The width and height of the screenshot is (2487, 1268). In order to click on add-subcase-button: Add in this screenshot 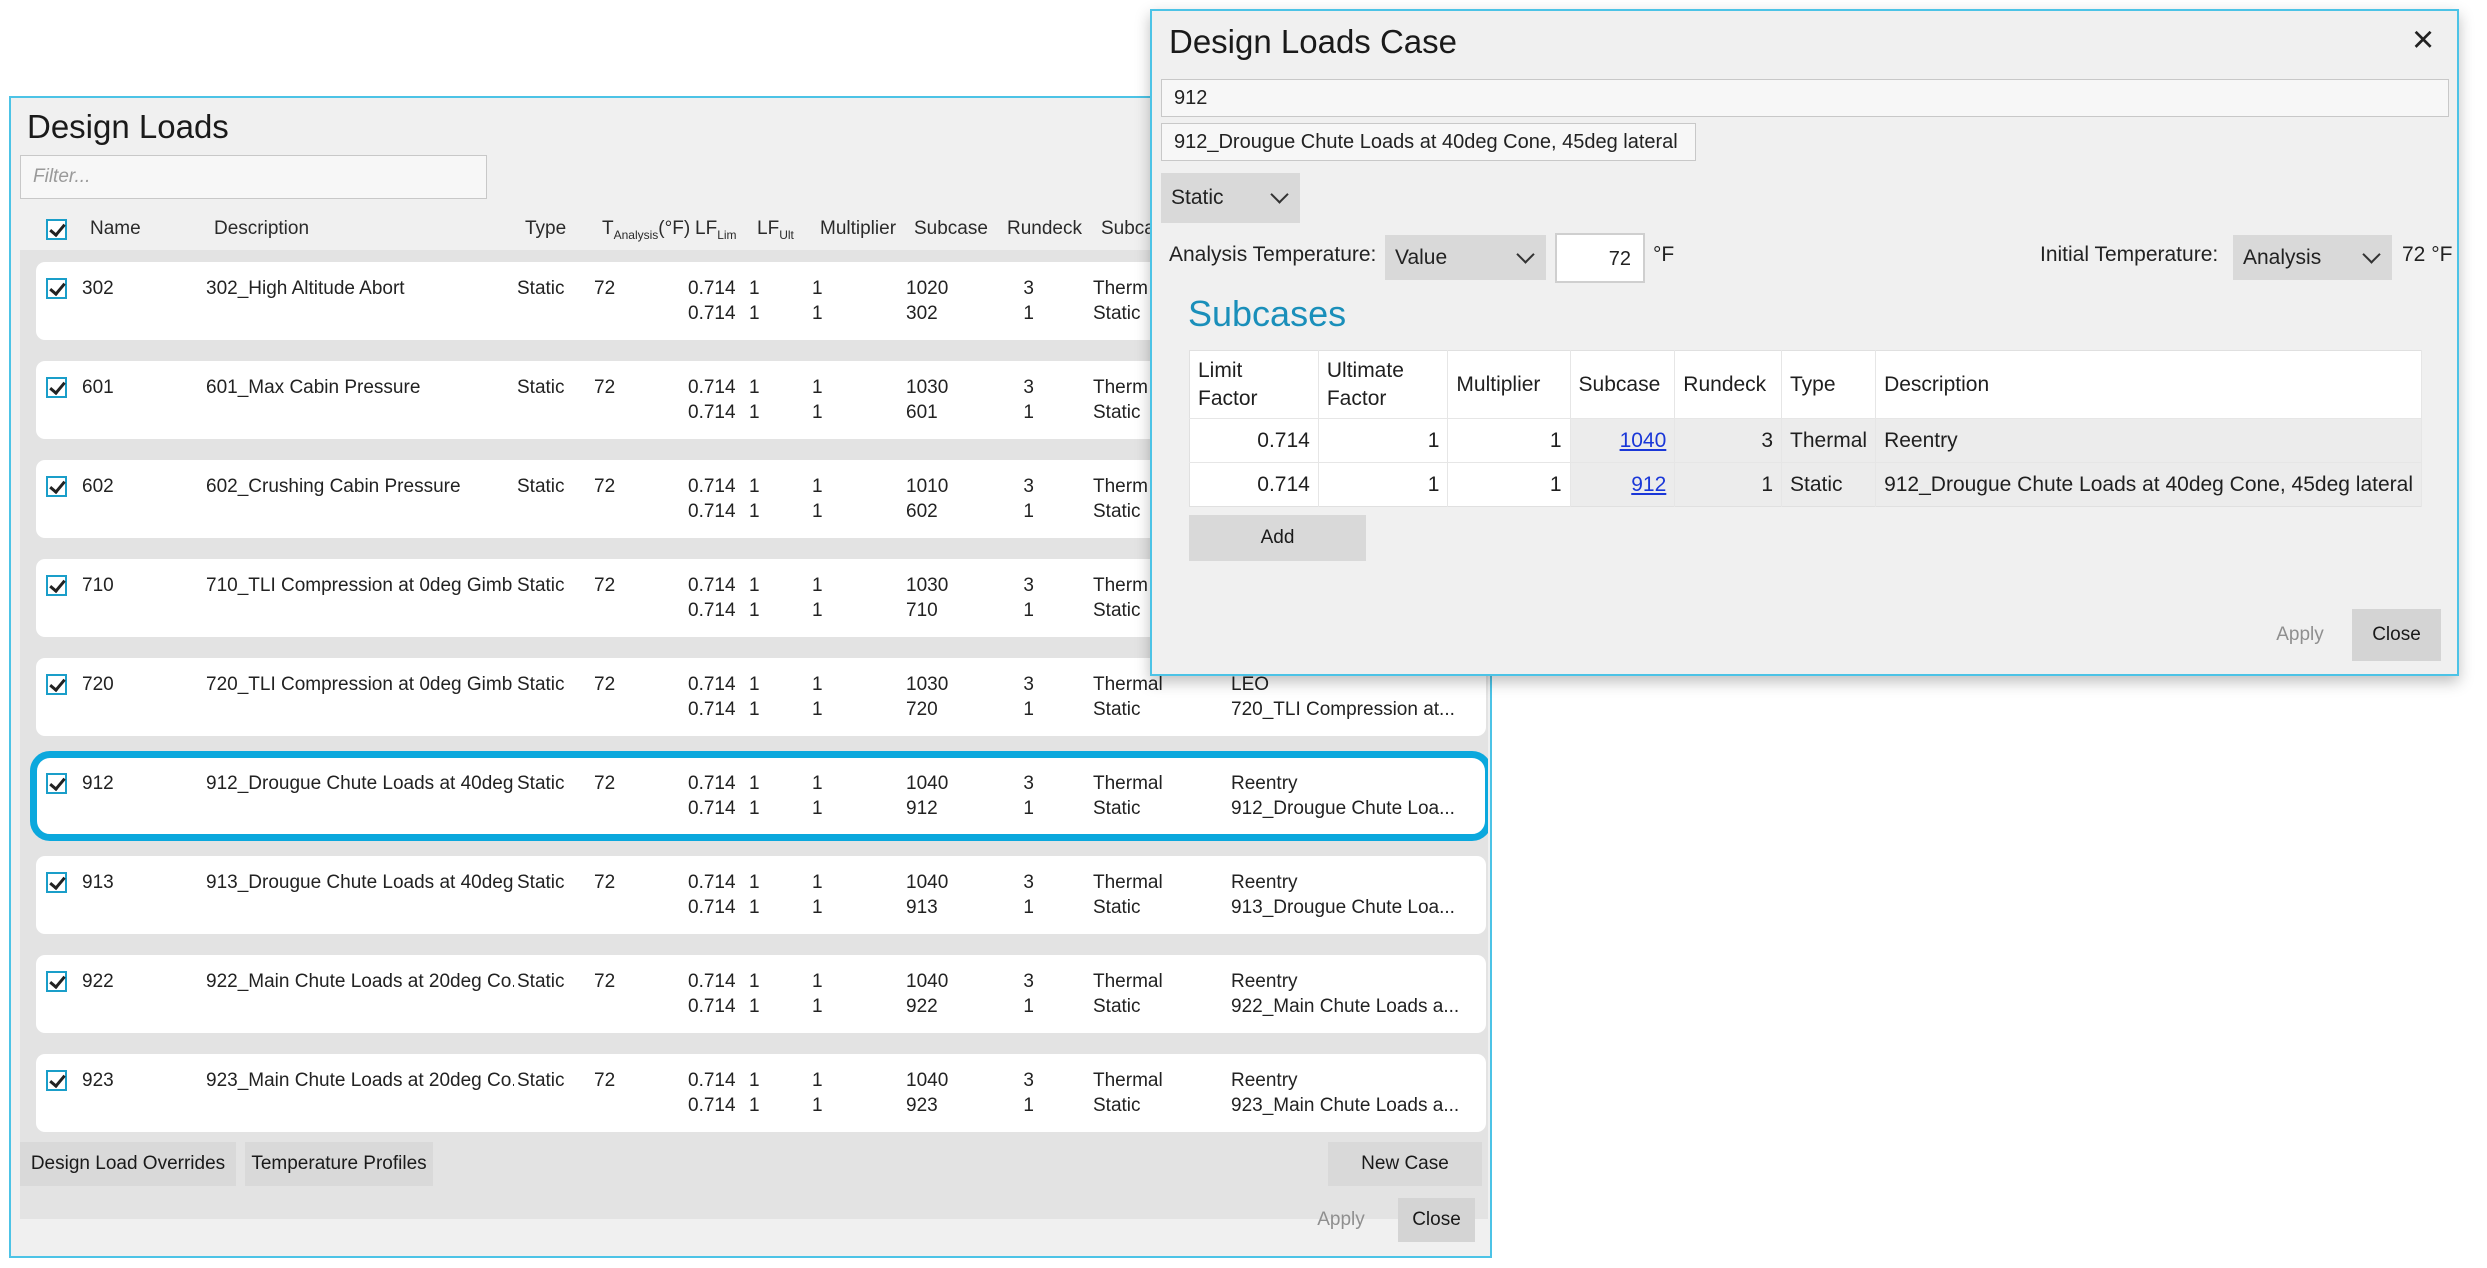, I will do `click(1277, 538)`.